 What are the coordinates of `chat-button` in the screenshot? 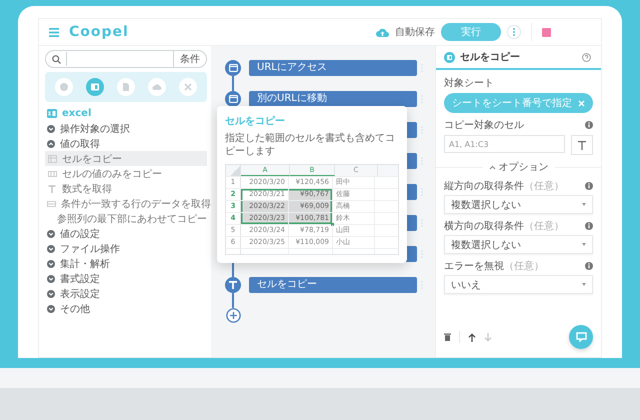 It's located at (581, 337).